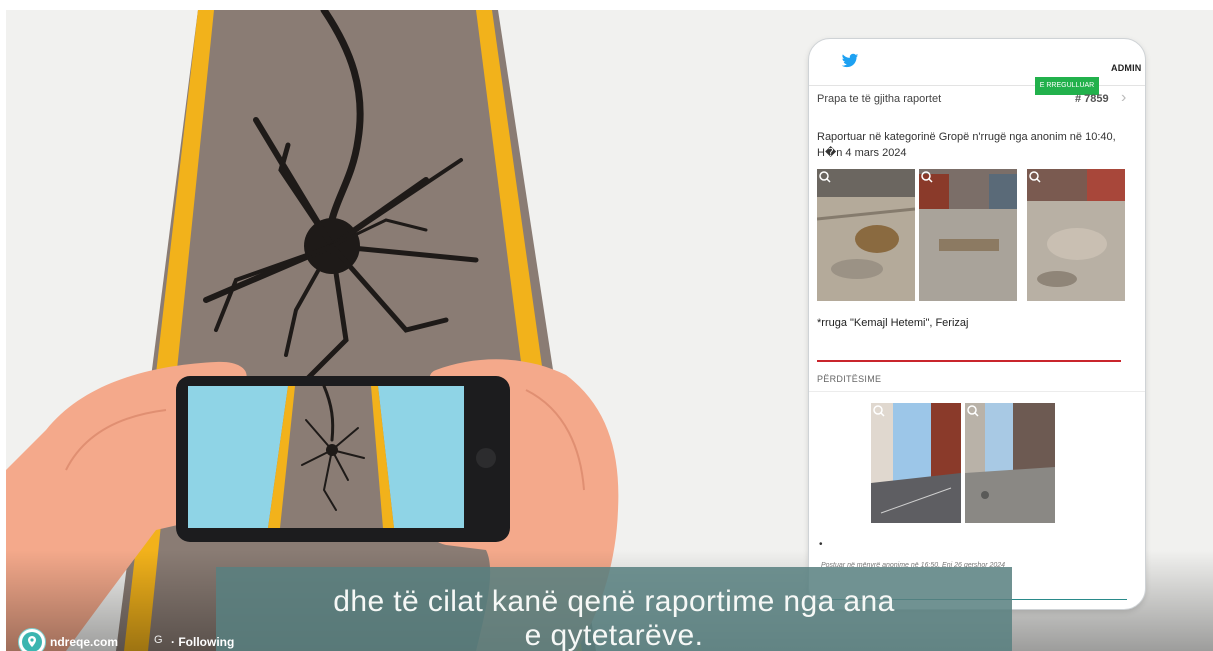 This screenshot has width=1213, height=651. What do you see at coordinates (850, 61) in the screenshot?
I see `twitter-icon` at bounding box center [850, 61].